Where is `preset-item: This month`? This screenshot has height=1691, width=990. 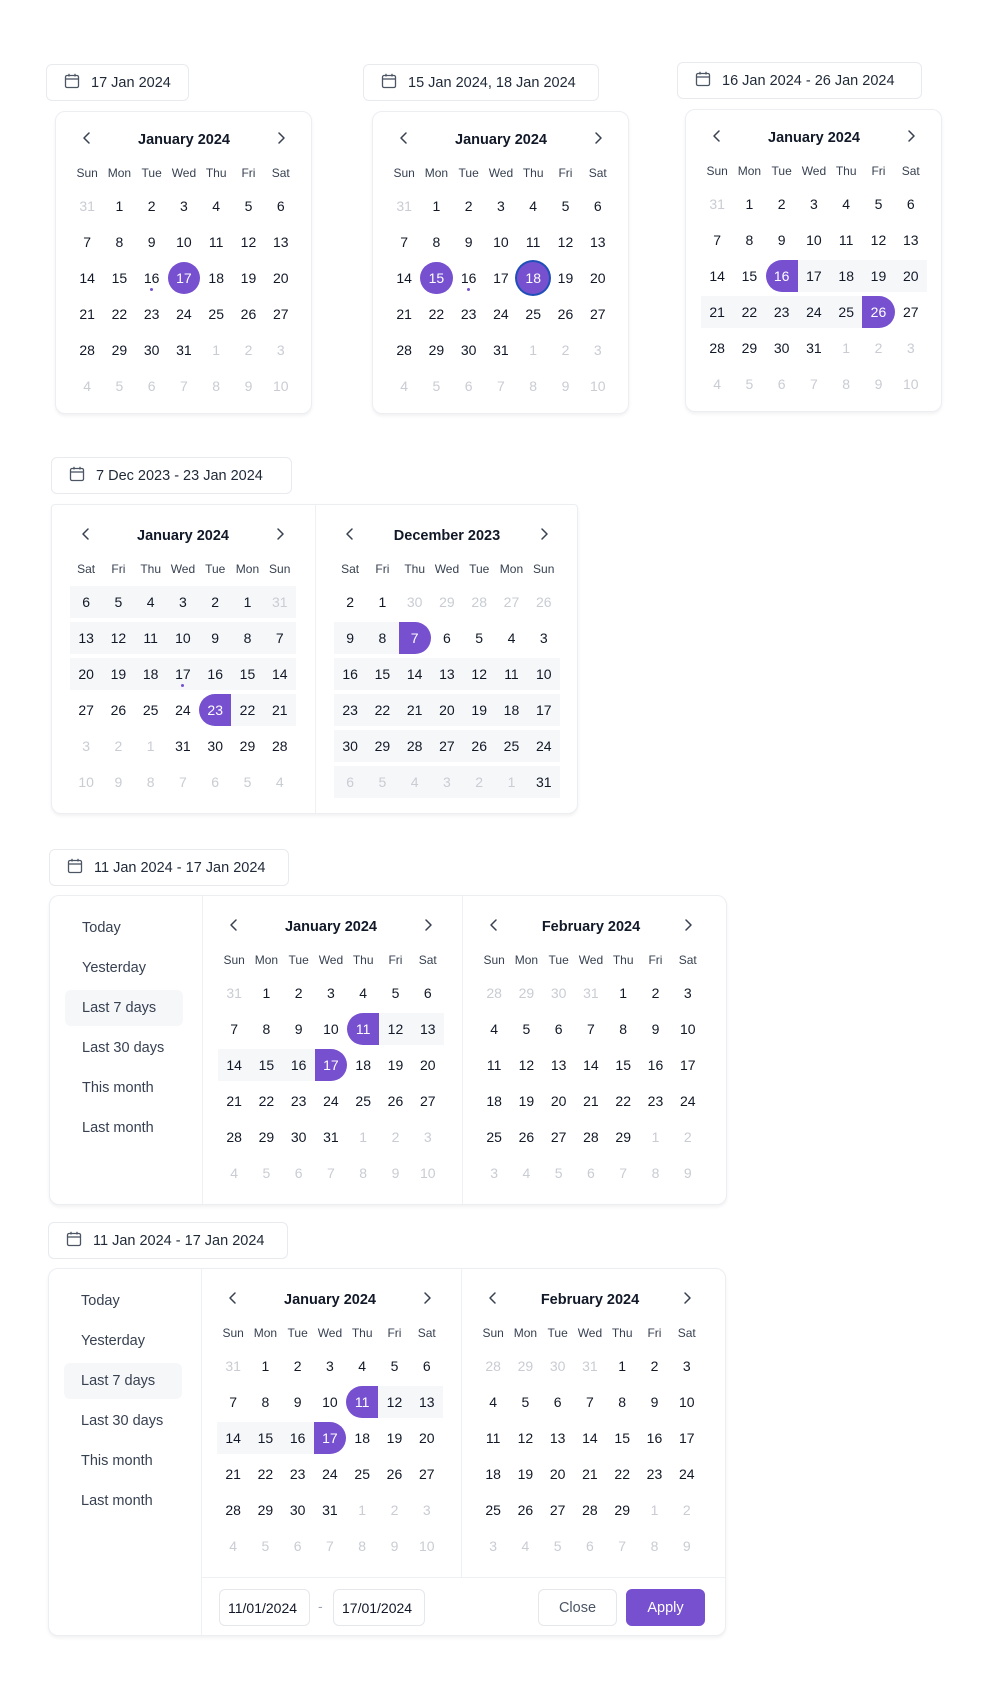
preset-item: This month is located at coordinates (123, 1461).